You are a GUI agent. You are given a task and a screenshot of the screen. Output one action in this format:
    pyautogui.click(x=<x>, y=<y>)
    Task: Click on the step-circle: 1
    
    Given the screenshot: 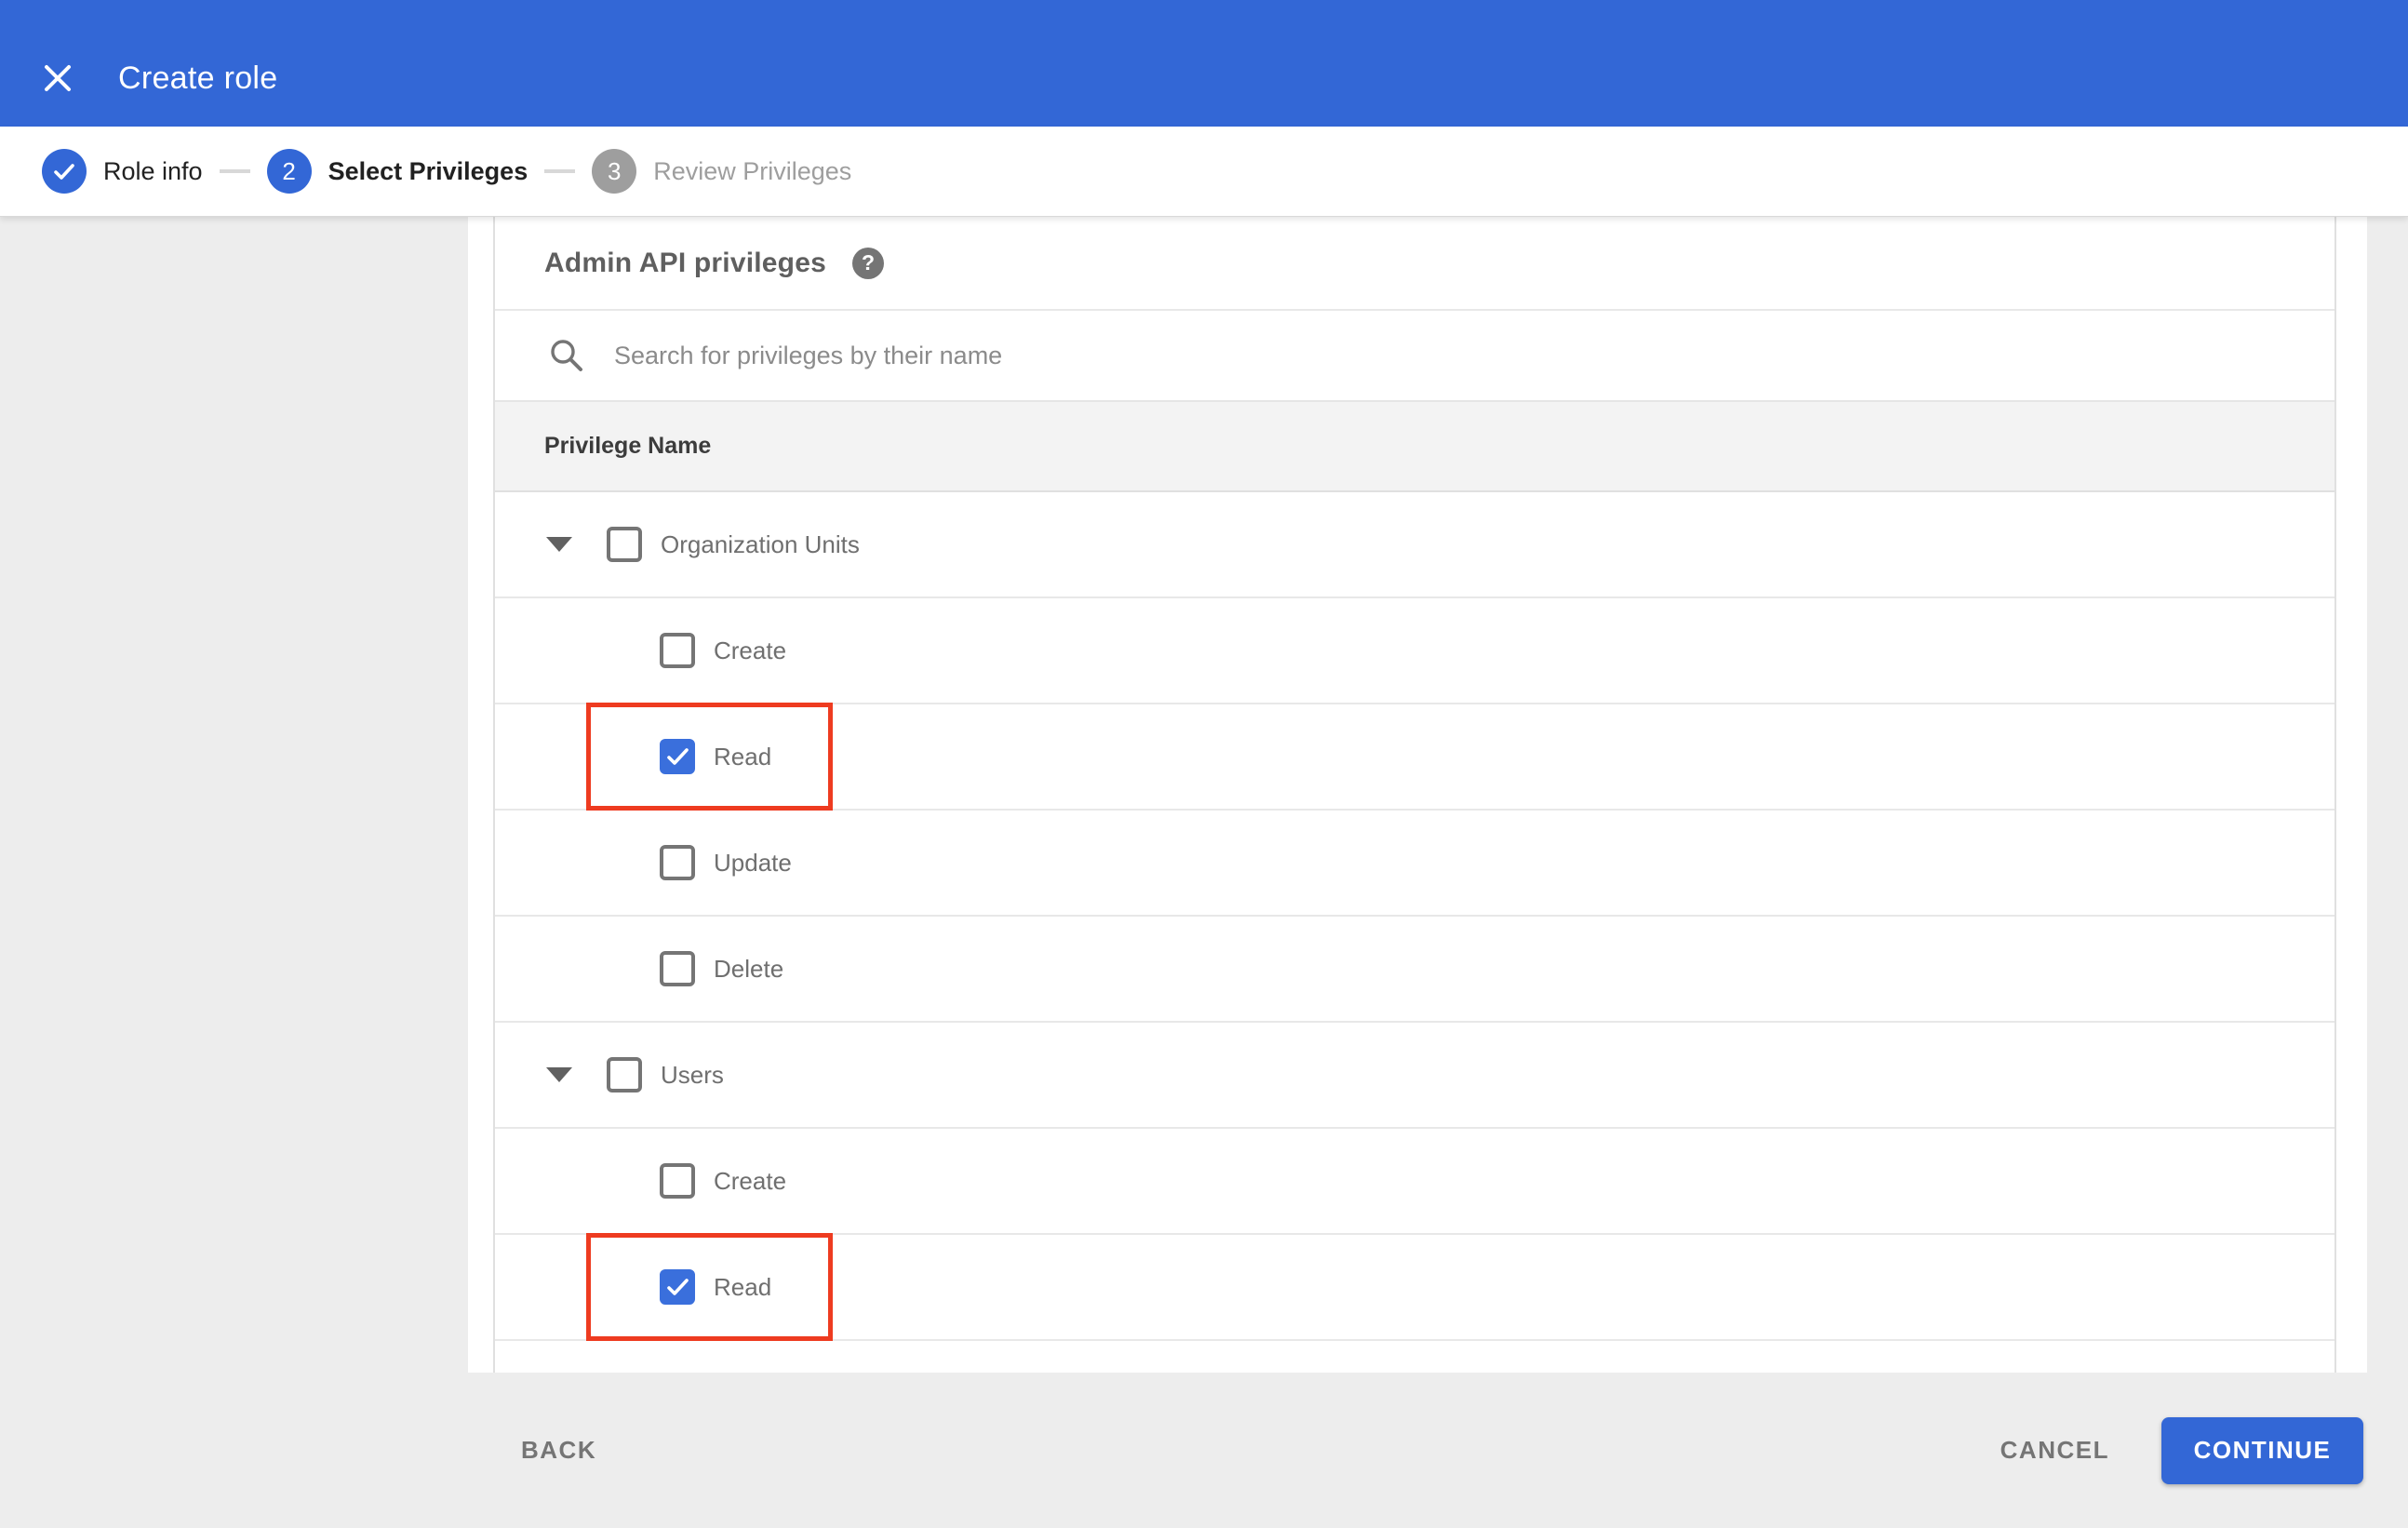 What is the action you would take?
    pyautogui.click(x=65, y=171)
    